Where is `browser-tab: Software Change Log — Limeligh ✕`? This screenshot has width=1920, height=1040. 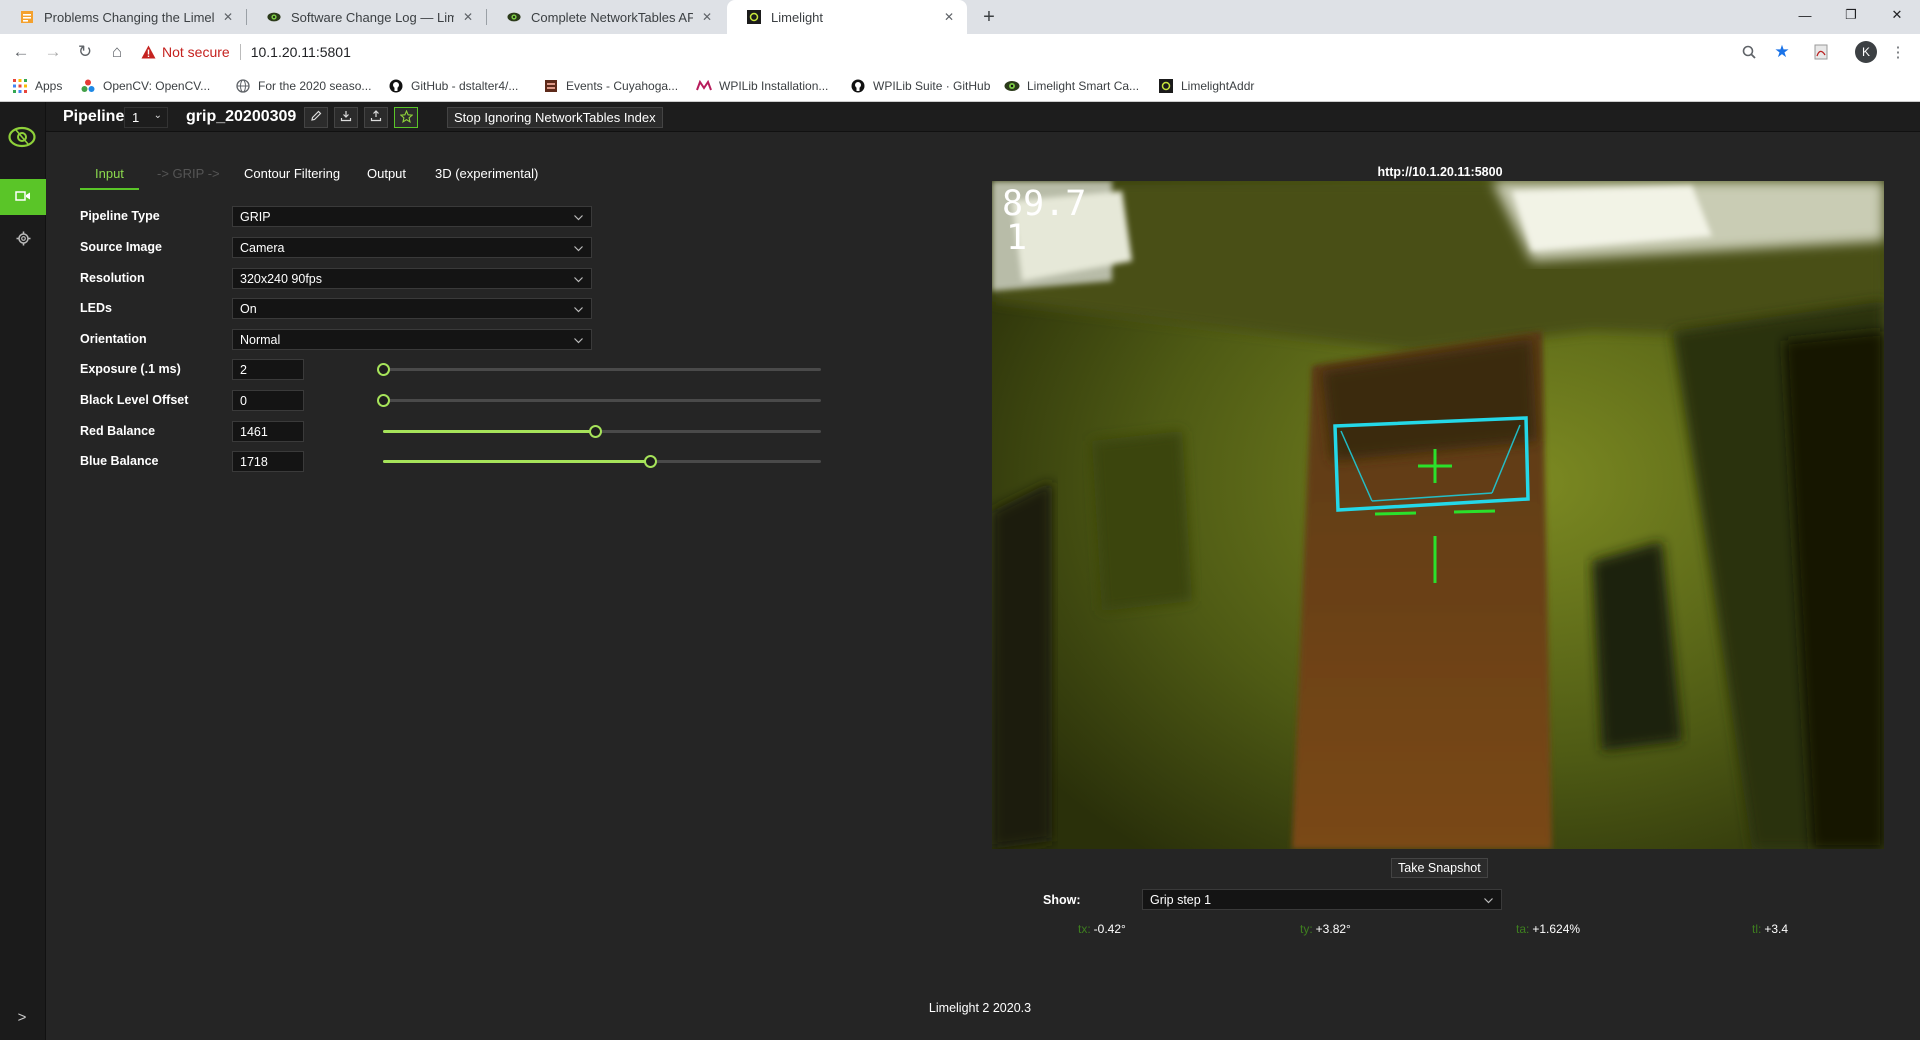
browser-tab: Software Change Log — Limeligh ✕ is located at coordinates (366, 17).